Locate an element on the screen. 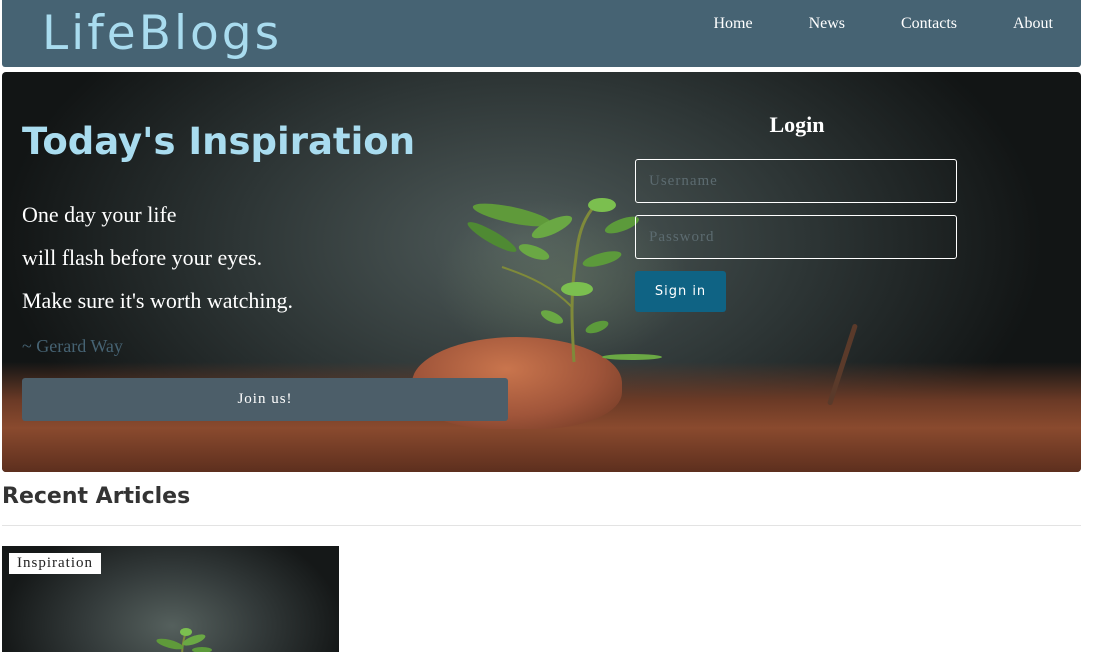 The height and width of the screenshot is (652, 1120). password-input is located at coordinates (796, 237).